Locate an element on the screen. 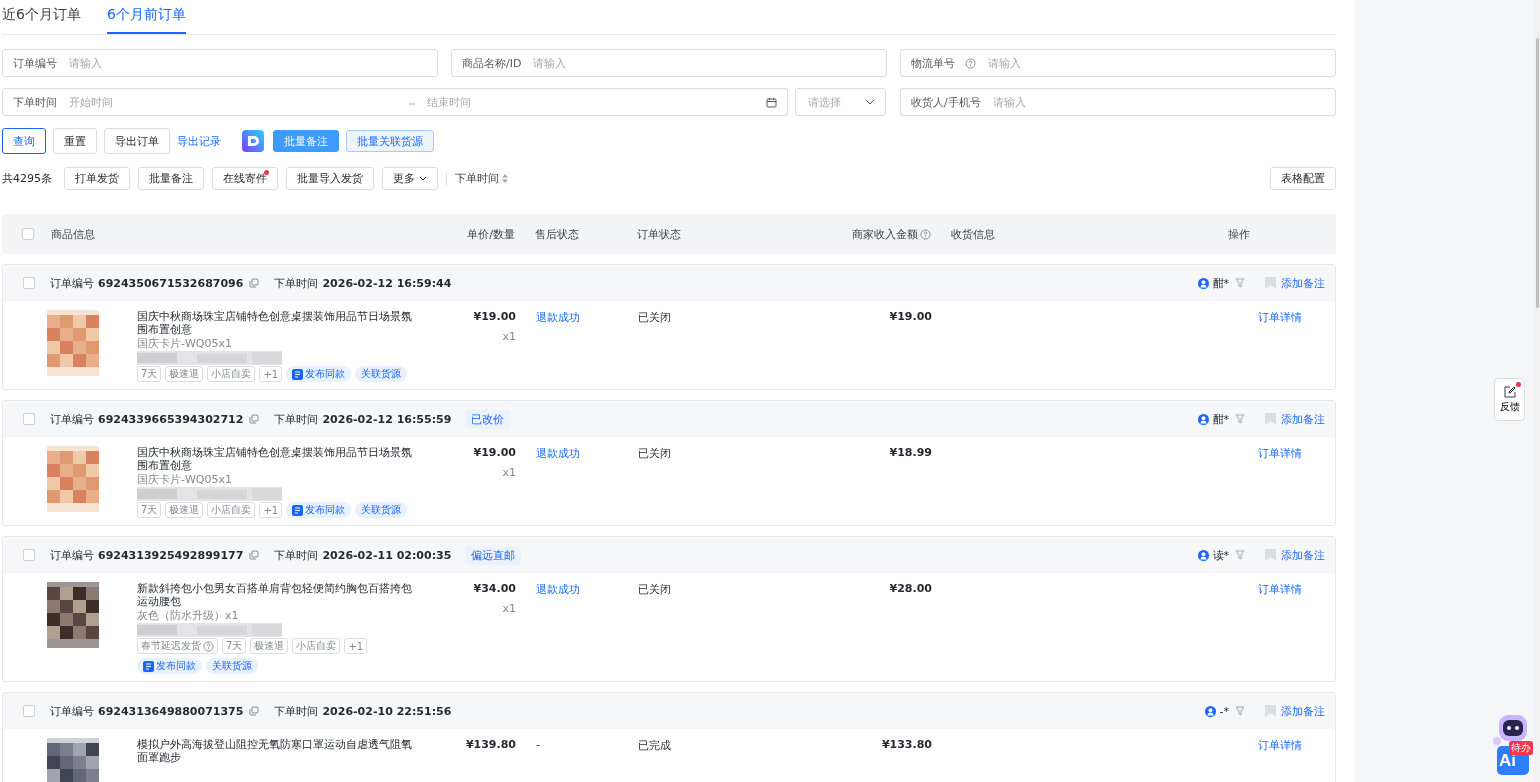  column-header: 操作 is located at coordinates (1239, 234).